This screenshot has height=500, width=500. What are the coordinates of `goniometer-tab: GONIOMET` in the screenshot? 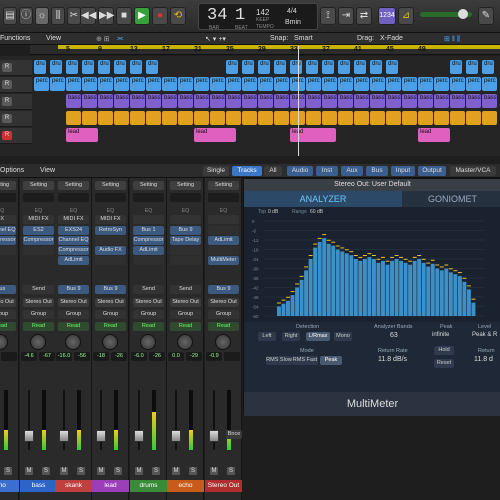 It's located at (452, 199).